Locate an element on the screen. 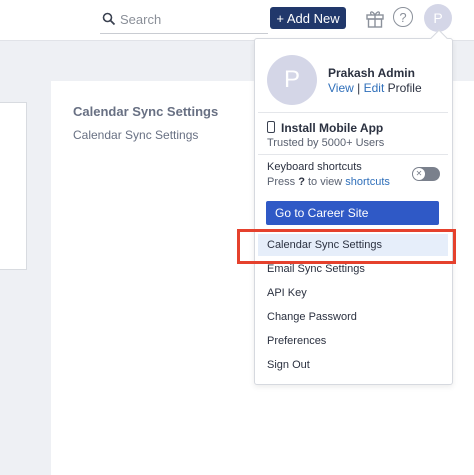  user-avatar-button: P is located at coordinates (438, 18).